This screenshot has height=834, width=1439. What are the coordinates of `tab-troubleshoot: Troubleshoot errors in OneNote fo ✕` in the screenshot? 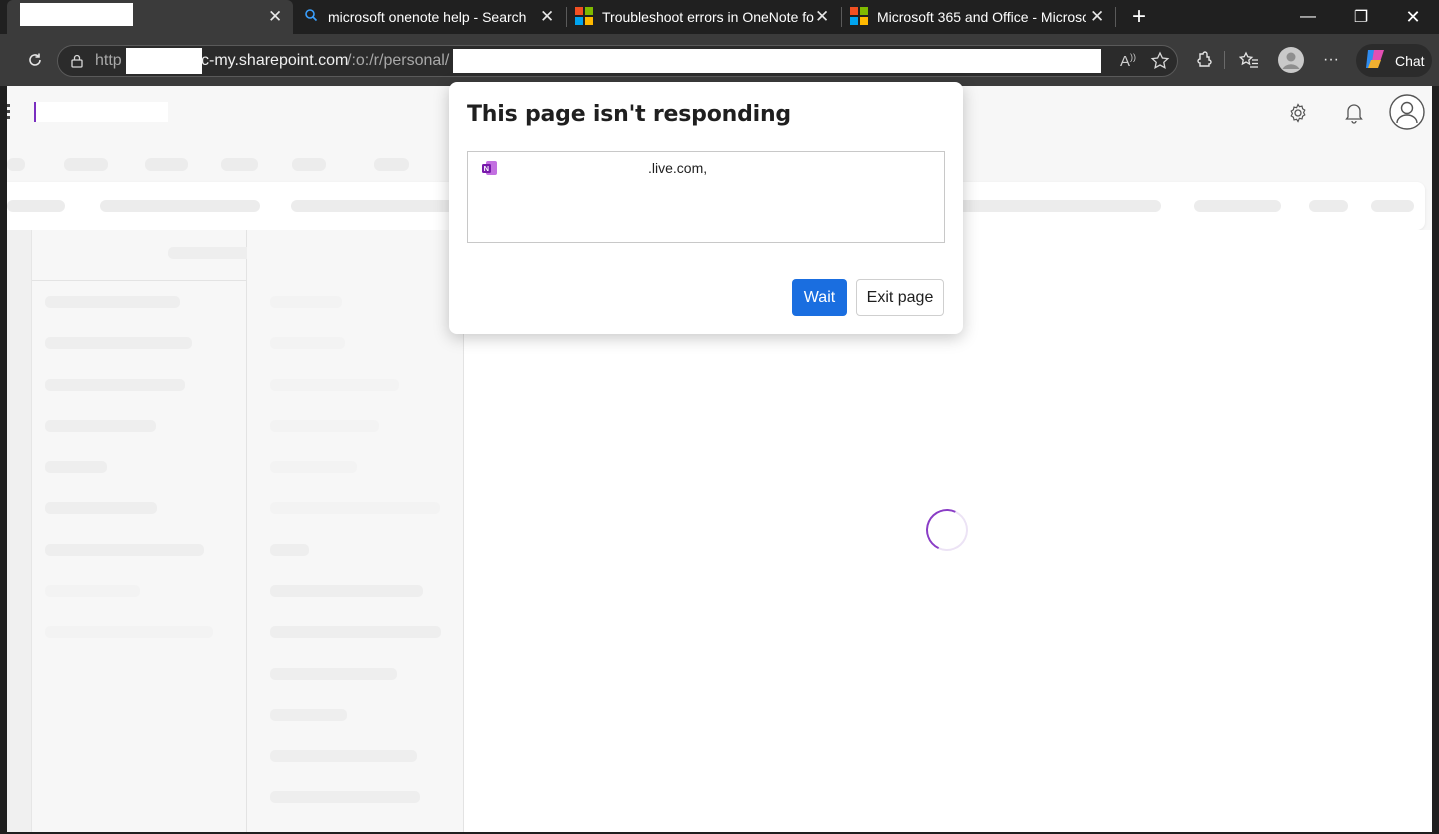 It's located at (704, 17).